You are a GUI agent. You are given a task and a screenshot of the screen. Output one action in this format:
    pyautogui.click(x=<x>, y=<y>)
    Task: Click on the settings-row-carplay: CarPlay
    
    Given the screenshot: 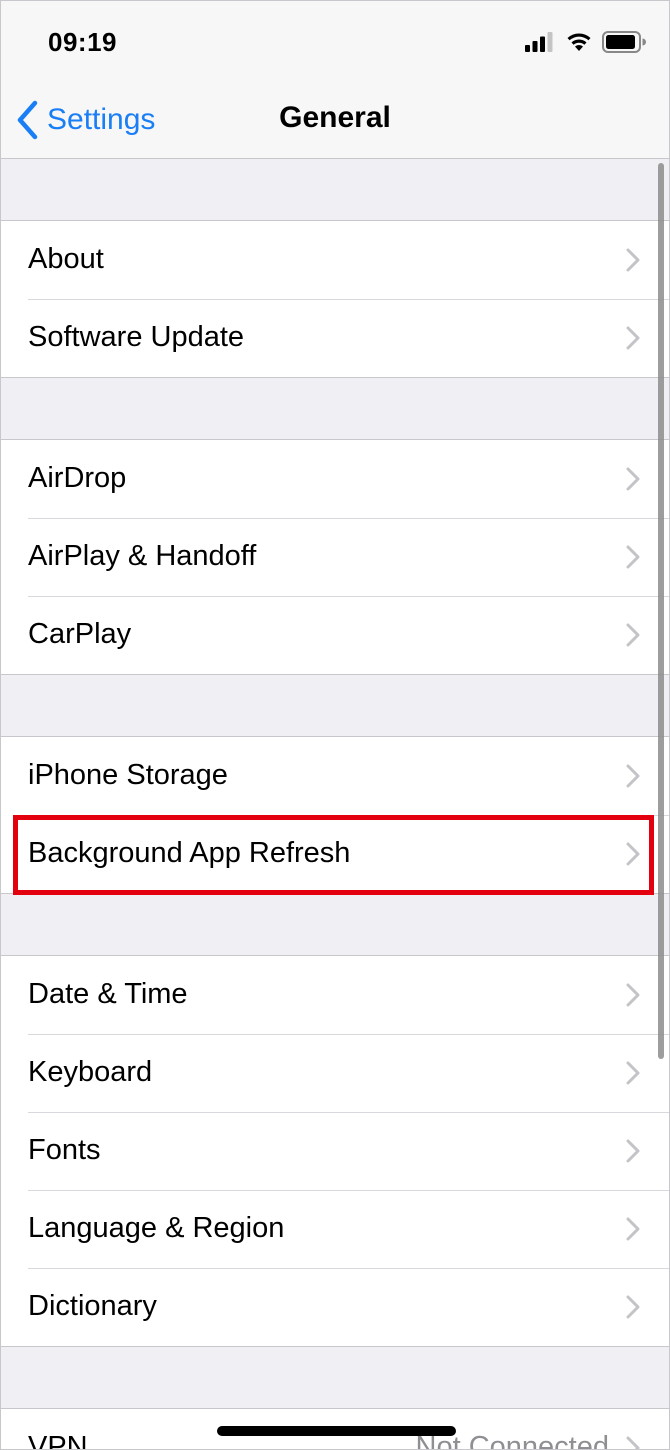 What is the action you would take?
    pyautogui.click(x=335, y=635)
    